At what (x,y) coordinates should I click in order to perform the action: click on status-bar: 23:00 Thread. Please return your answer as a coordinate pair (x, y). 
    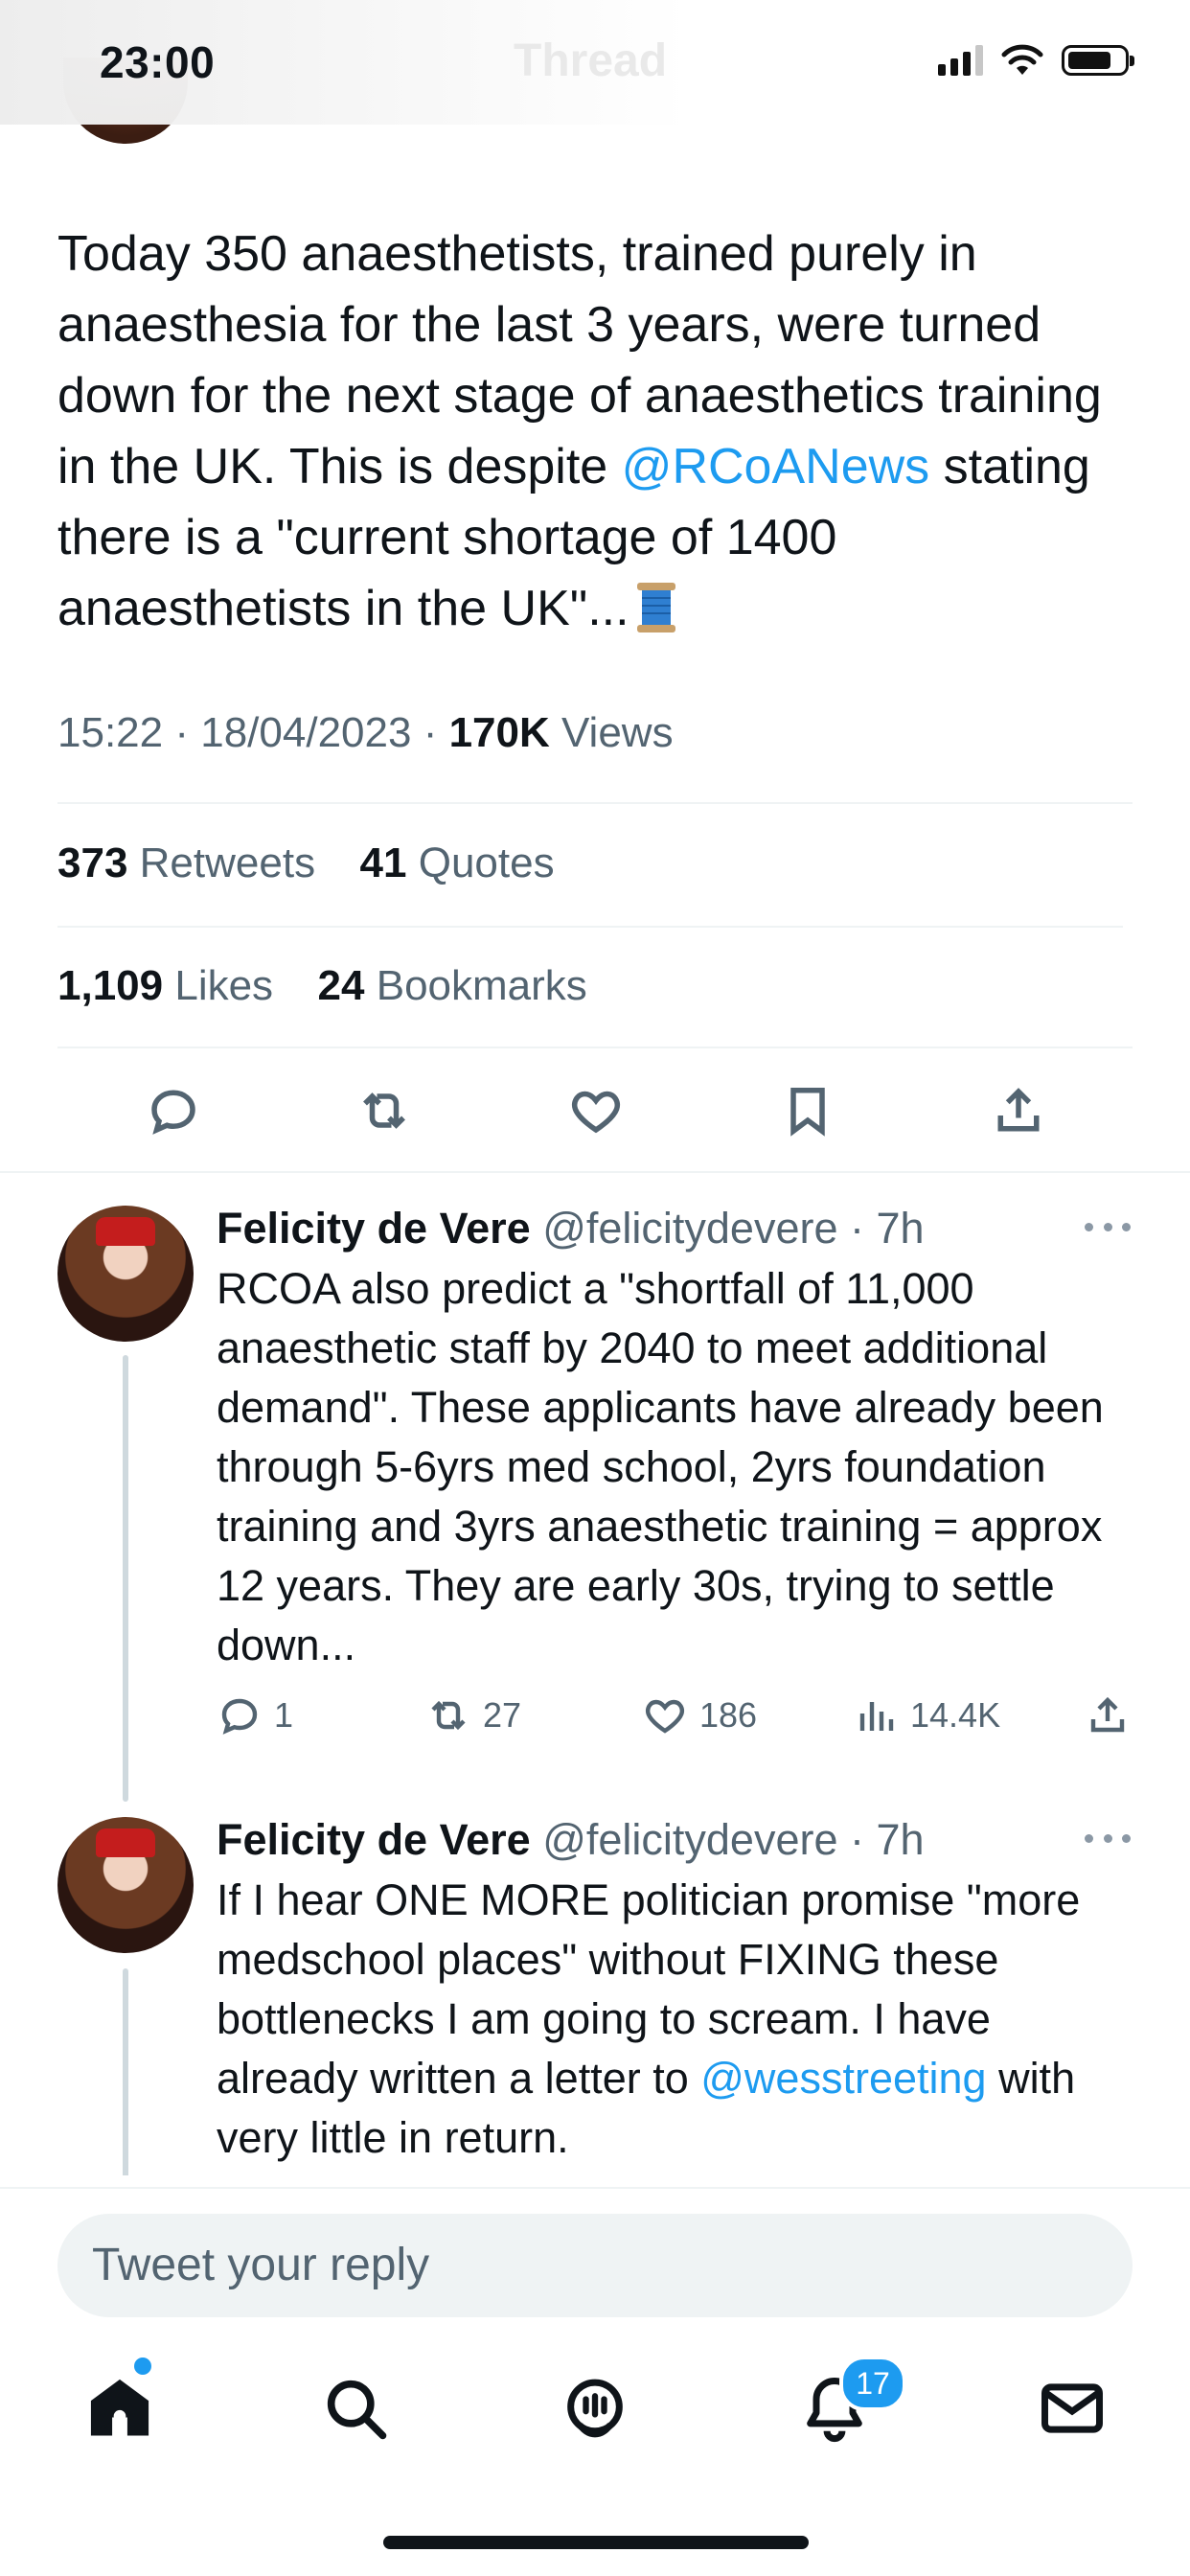
    Looking at the image, I should click on (595, 63).